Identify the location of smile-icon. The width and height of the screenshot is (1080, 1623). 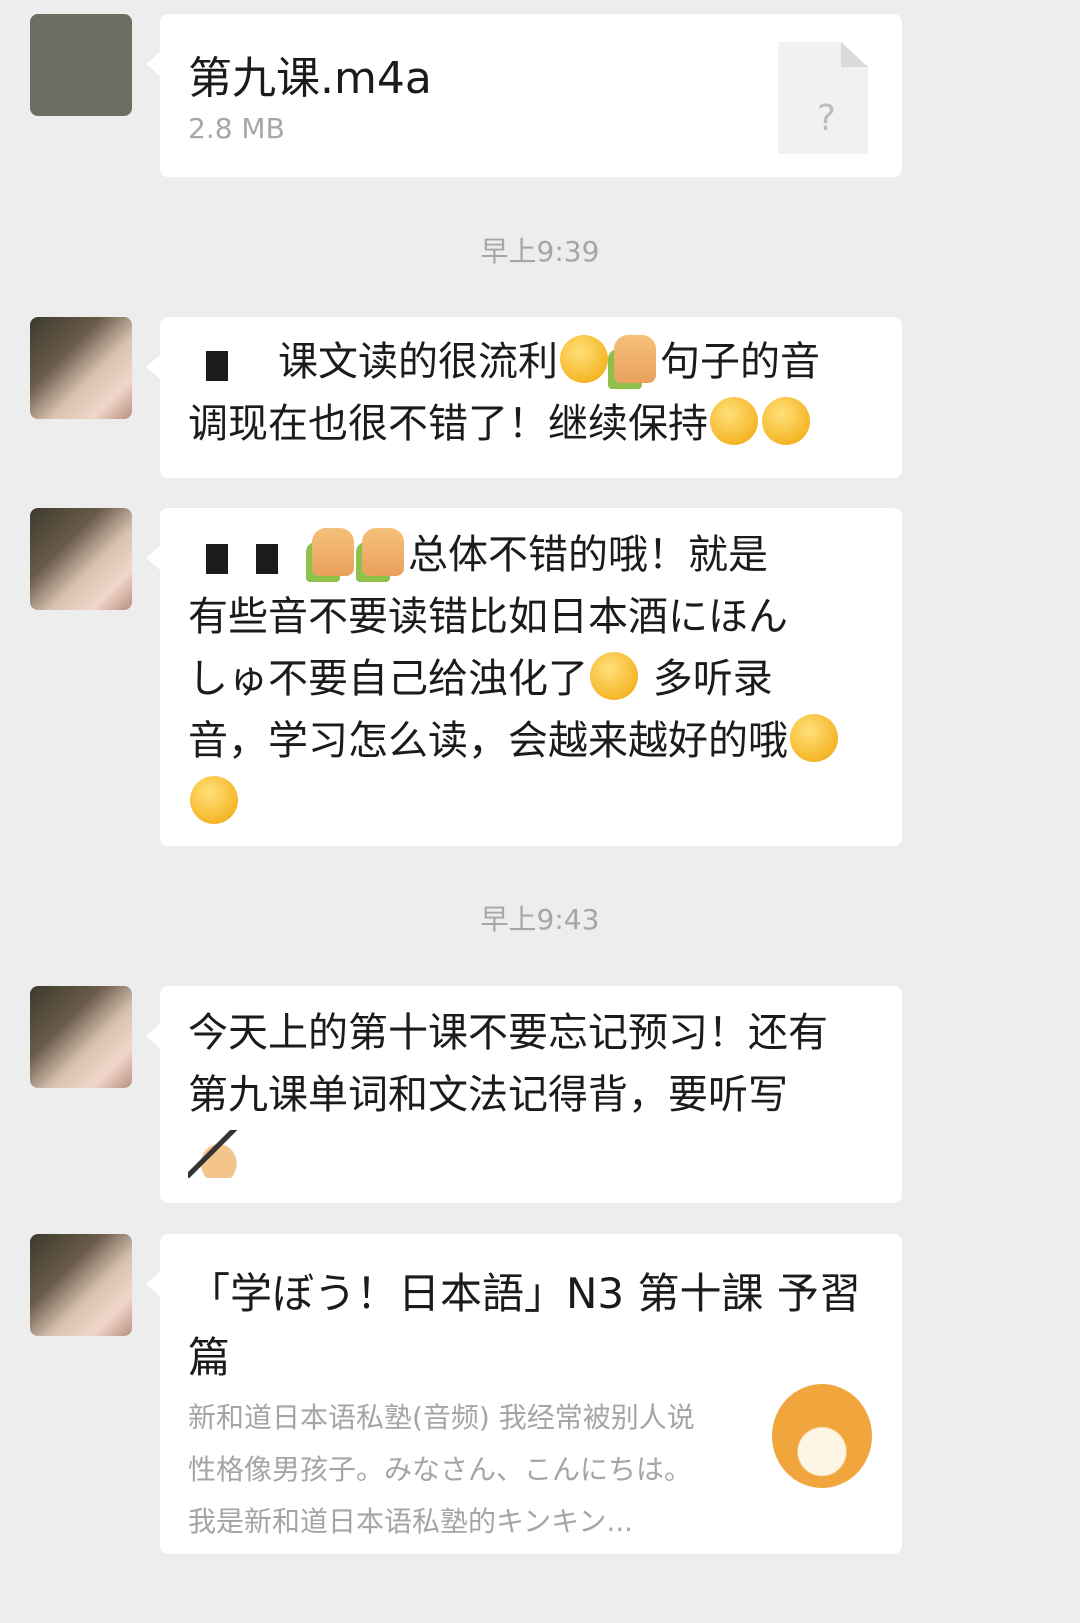
(614, 676).